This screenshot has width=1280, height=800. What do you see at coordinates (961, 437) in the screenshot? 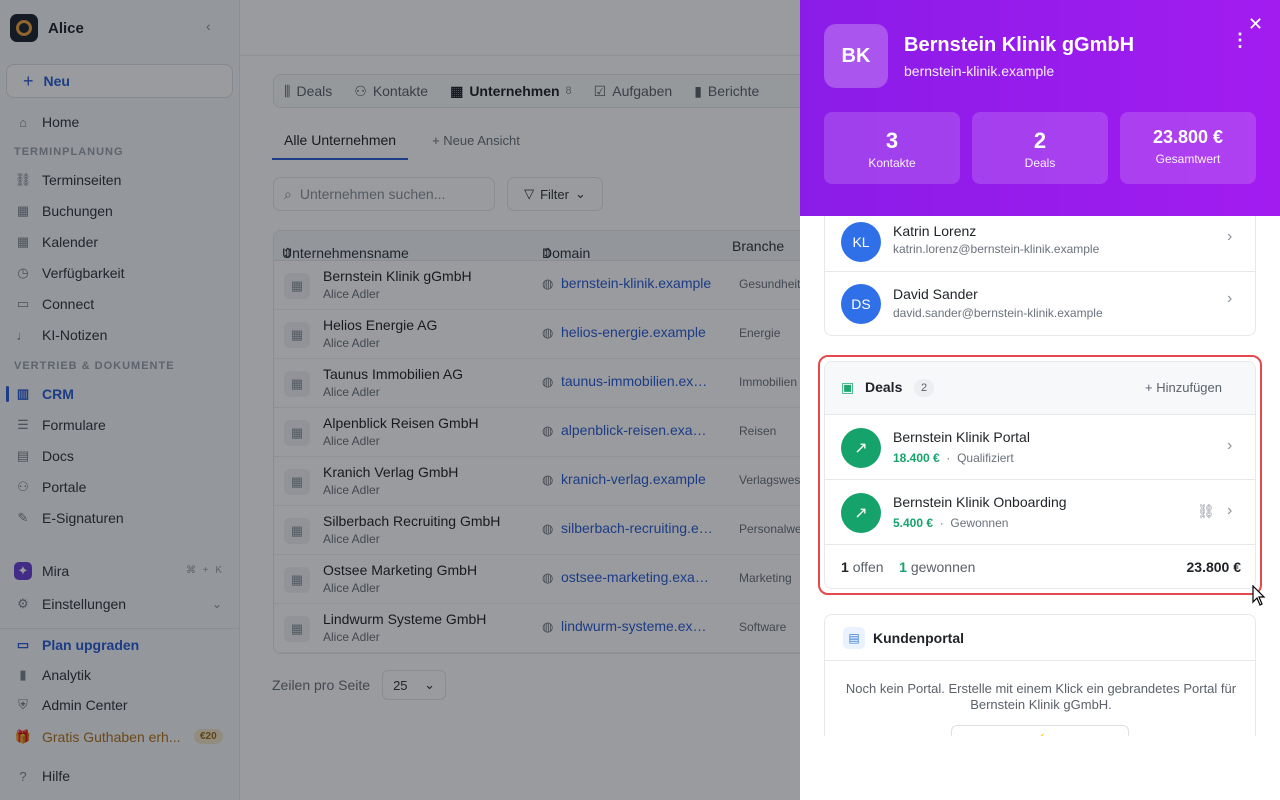
I see `deal-name: Bernstein Klinik Portal` at bounding box center [961, 437].